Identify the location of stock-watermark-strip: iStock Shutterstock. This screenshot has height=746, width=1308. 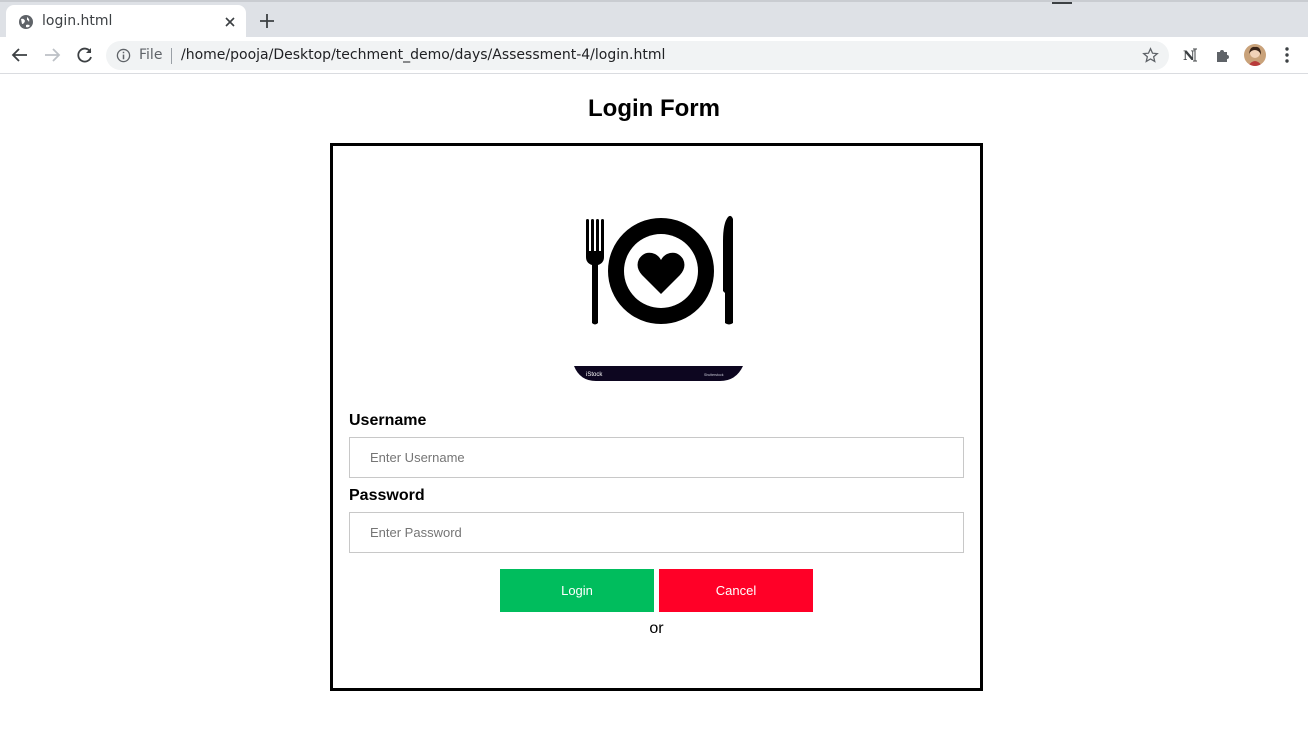
(658, 373).